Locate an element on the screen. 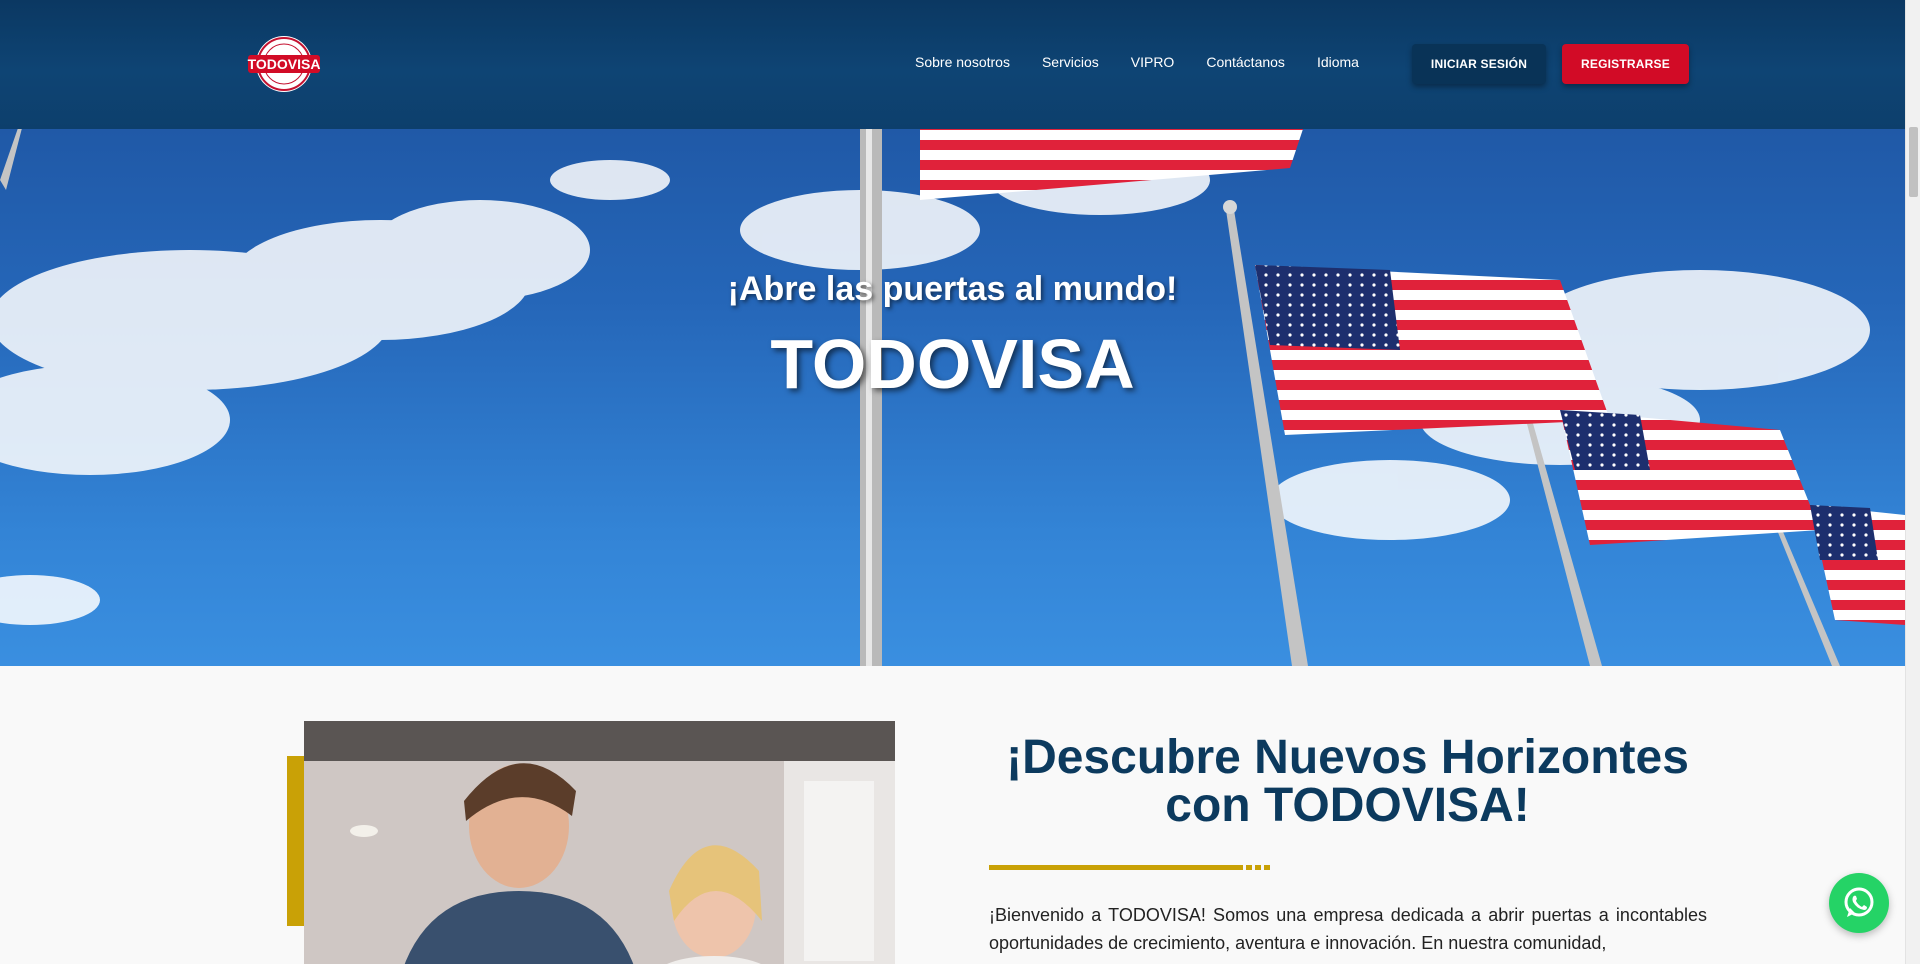 This screenshot has height=964, width=1920. whatsapp-button is located at coordinates (1859, 903).